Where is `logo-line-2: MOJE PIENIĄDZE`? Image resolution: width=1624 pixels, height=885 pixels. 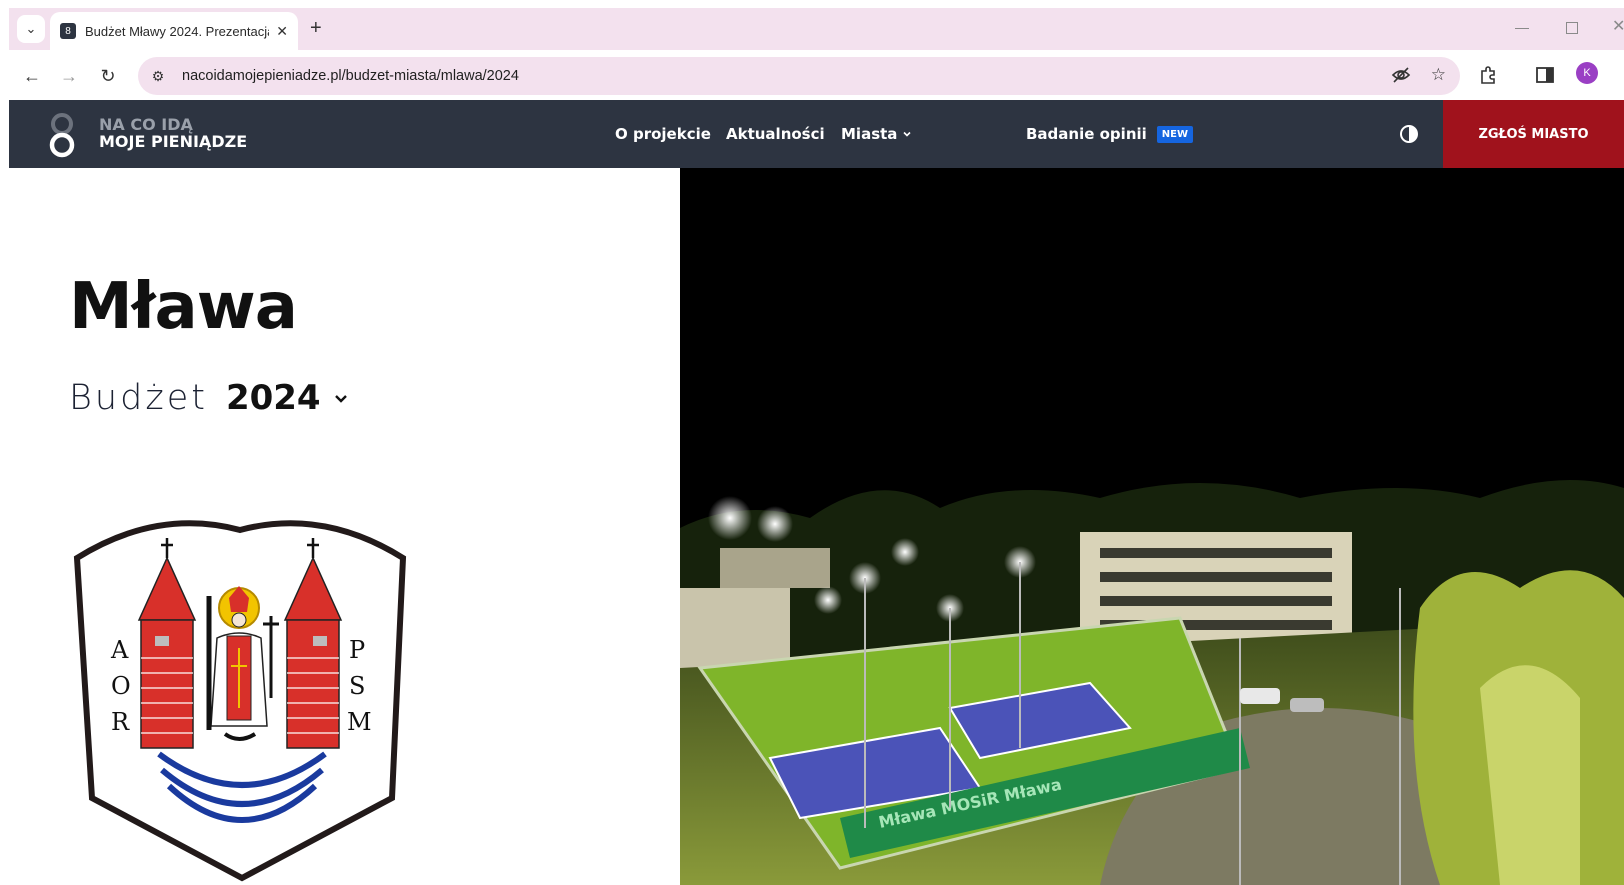
logo-line-2: MOJE PIENIĄDZE is located at coordinates (173, 141).